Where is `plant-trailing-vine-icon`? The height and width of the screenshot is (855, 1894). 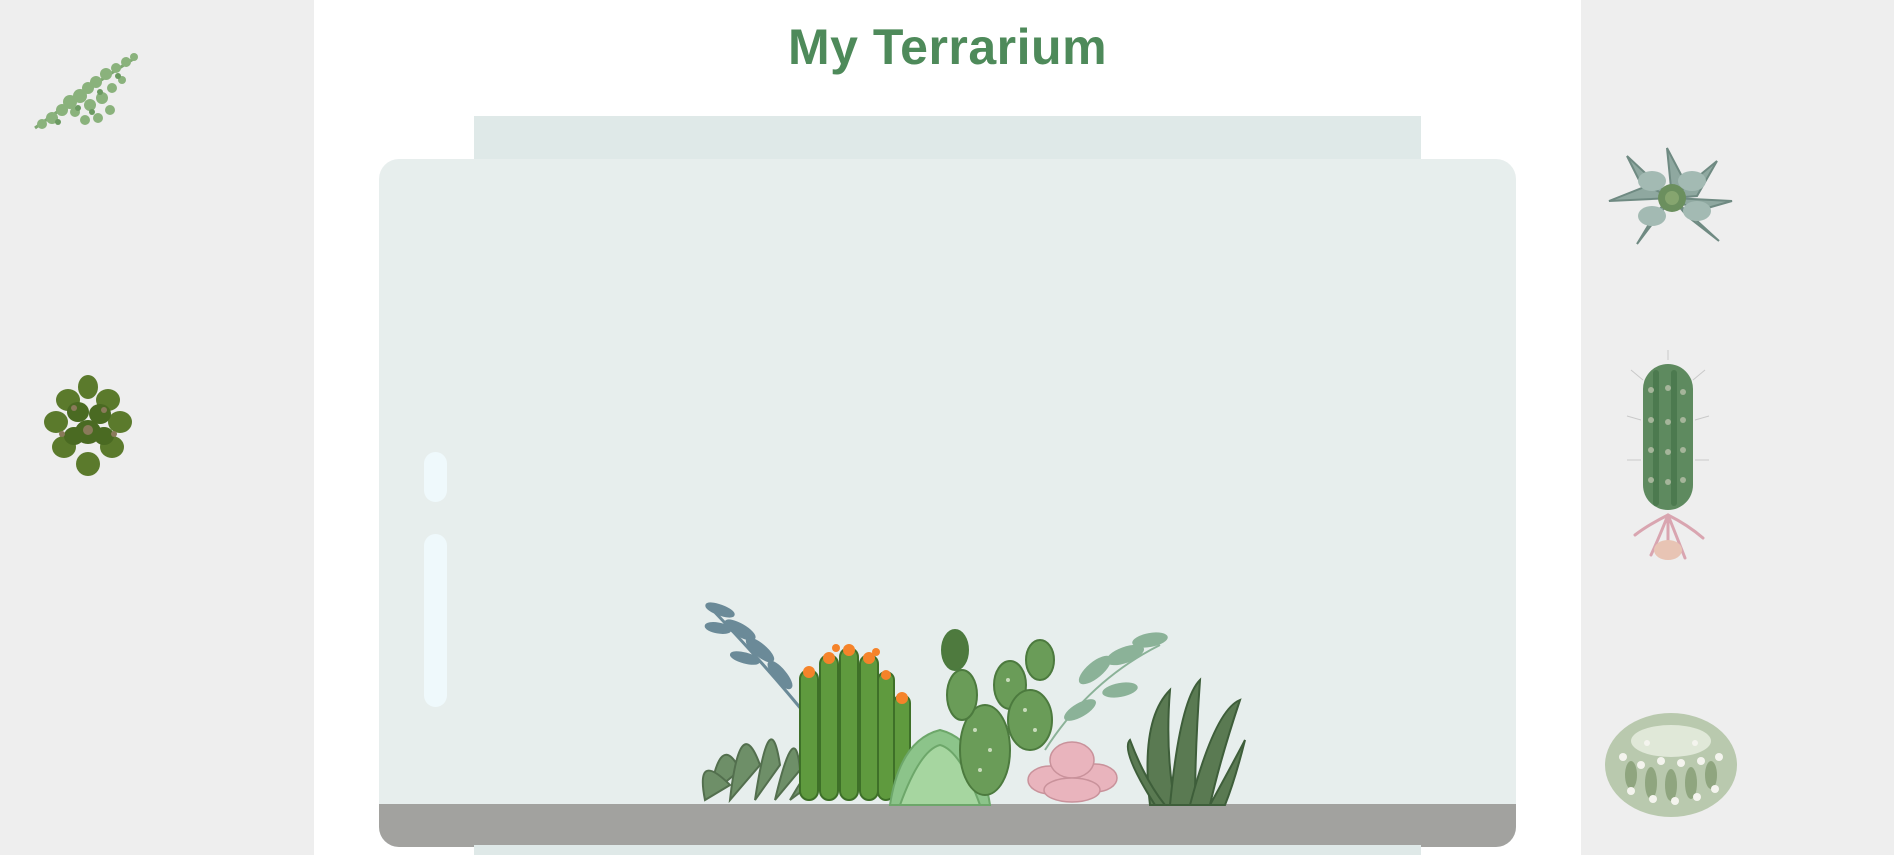 plant-trailing-vine-icon is located at coordinates (87, 92).